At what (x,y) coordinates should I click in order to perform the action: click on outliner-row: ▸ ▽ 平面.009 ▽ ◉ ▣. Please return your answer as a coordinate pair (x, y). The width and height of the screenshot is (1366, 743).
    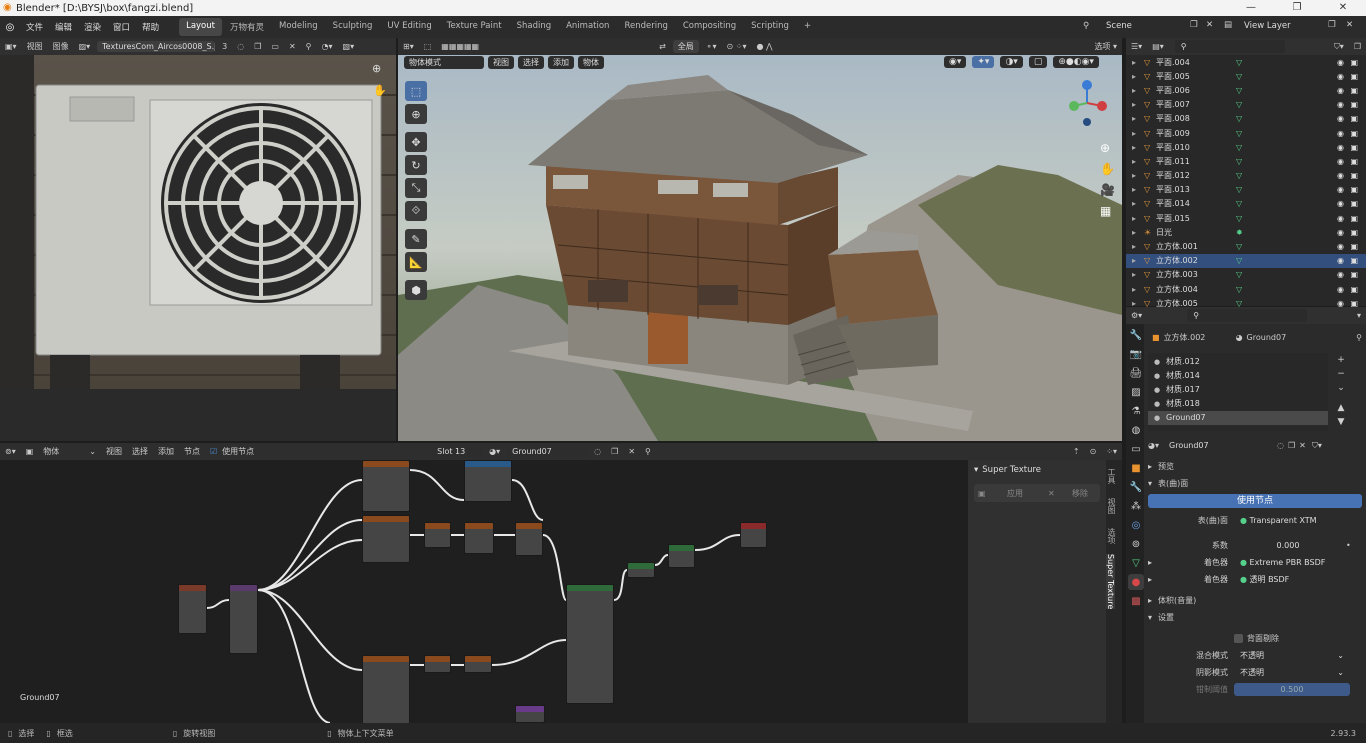
    Looking at the image, I should click on (1246, 133).